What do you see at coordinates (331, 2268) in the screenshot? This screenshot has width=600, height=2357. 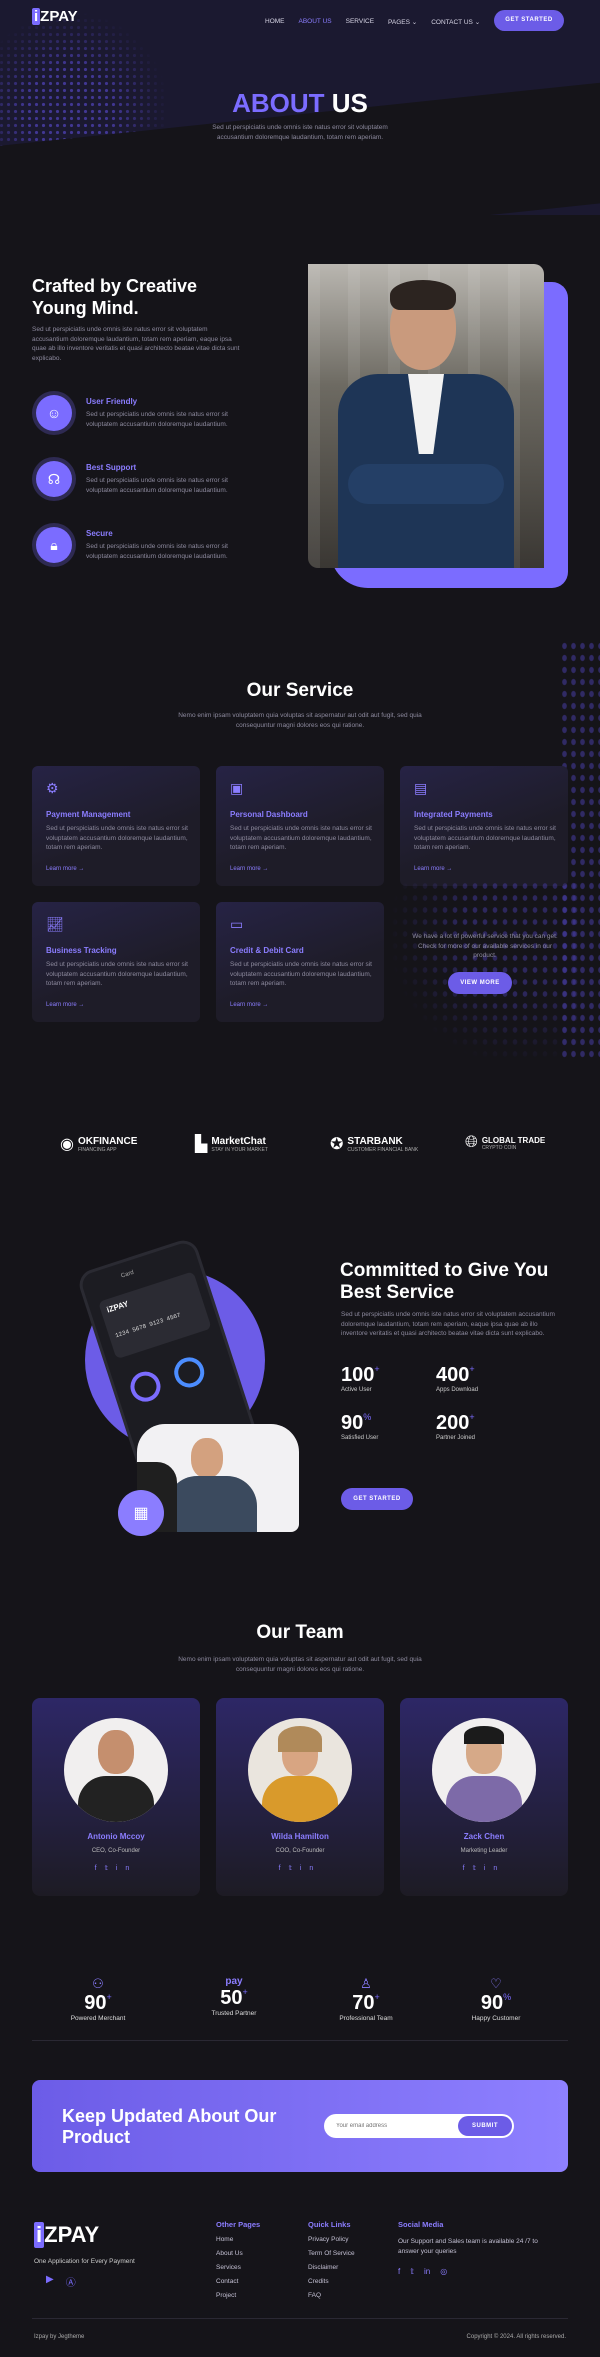 I see `footer-link: Disclaimer` at bounding box center [331, 2268].